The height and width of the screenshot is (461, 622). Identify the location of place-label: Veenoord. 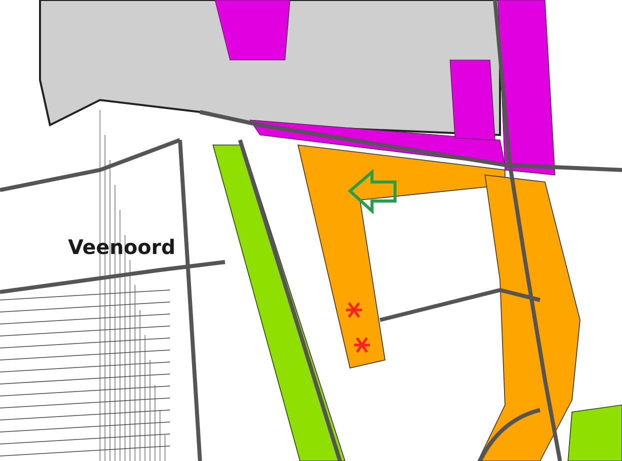
(122, 247).